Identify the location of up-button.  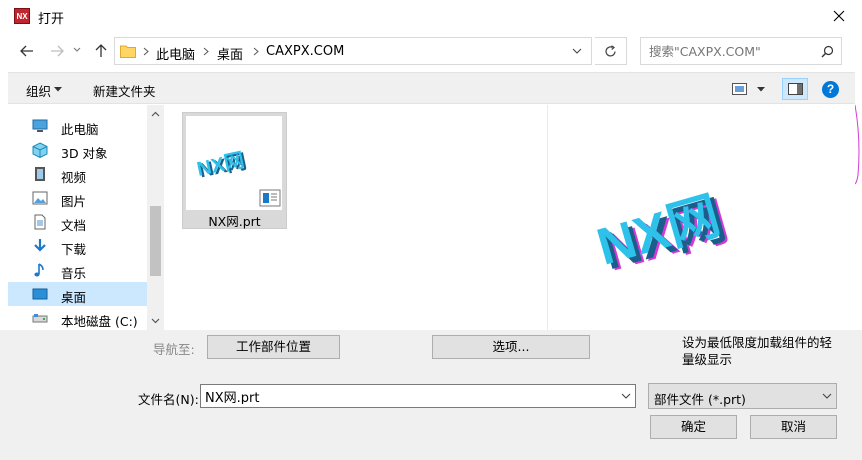
(101, 51).